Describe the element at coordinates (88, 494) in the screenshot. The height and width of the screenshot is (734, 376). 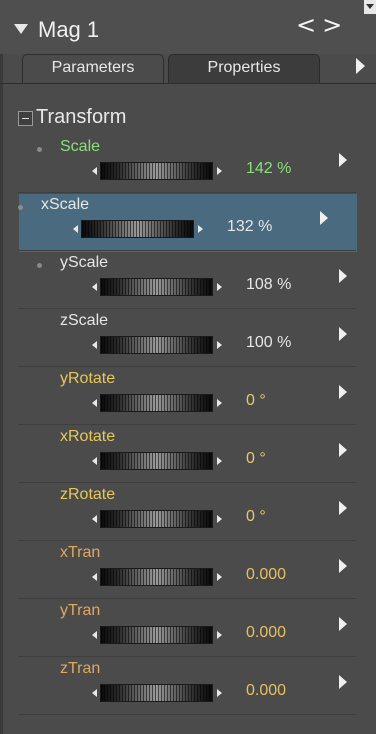
I see `parameter-label: zRotate` at that location.